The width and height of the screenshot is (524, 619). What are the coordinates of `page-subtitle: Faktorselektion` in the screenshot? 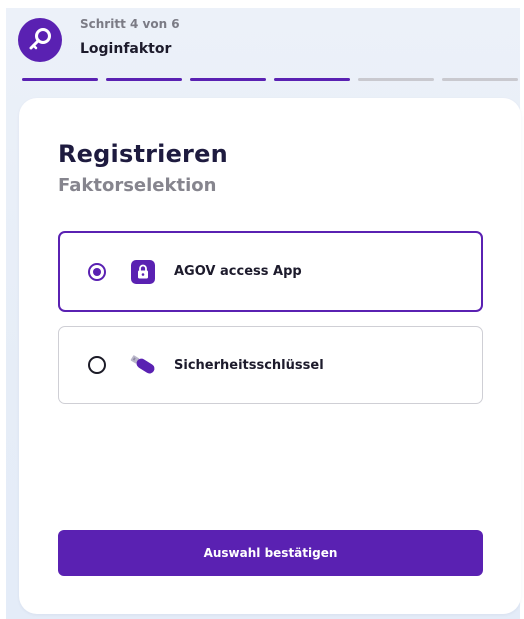 It's located at (137, 185).